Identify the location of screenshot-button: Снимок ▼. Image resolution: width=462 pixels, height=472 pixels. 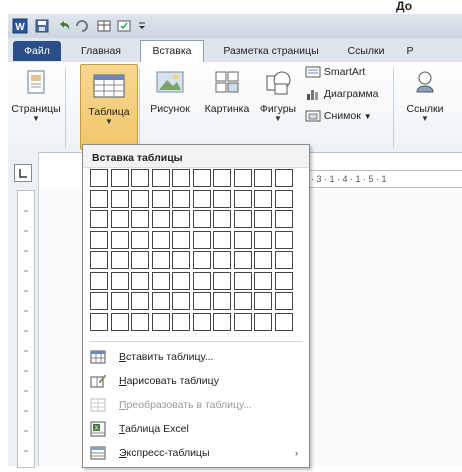
(338, 117).